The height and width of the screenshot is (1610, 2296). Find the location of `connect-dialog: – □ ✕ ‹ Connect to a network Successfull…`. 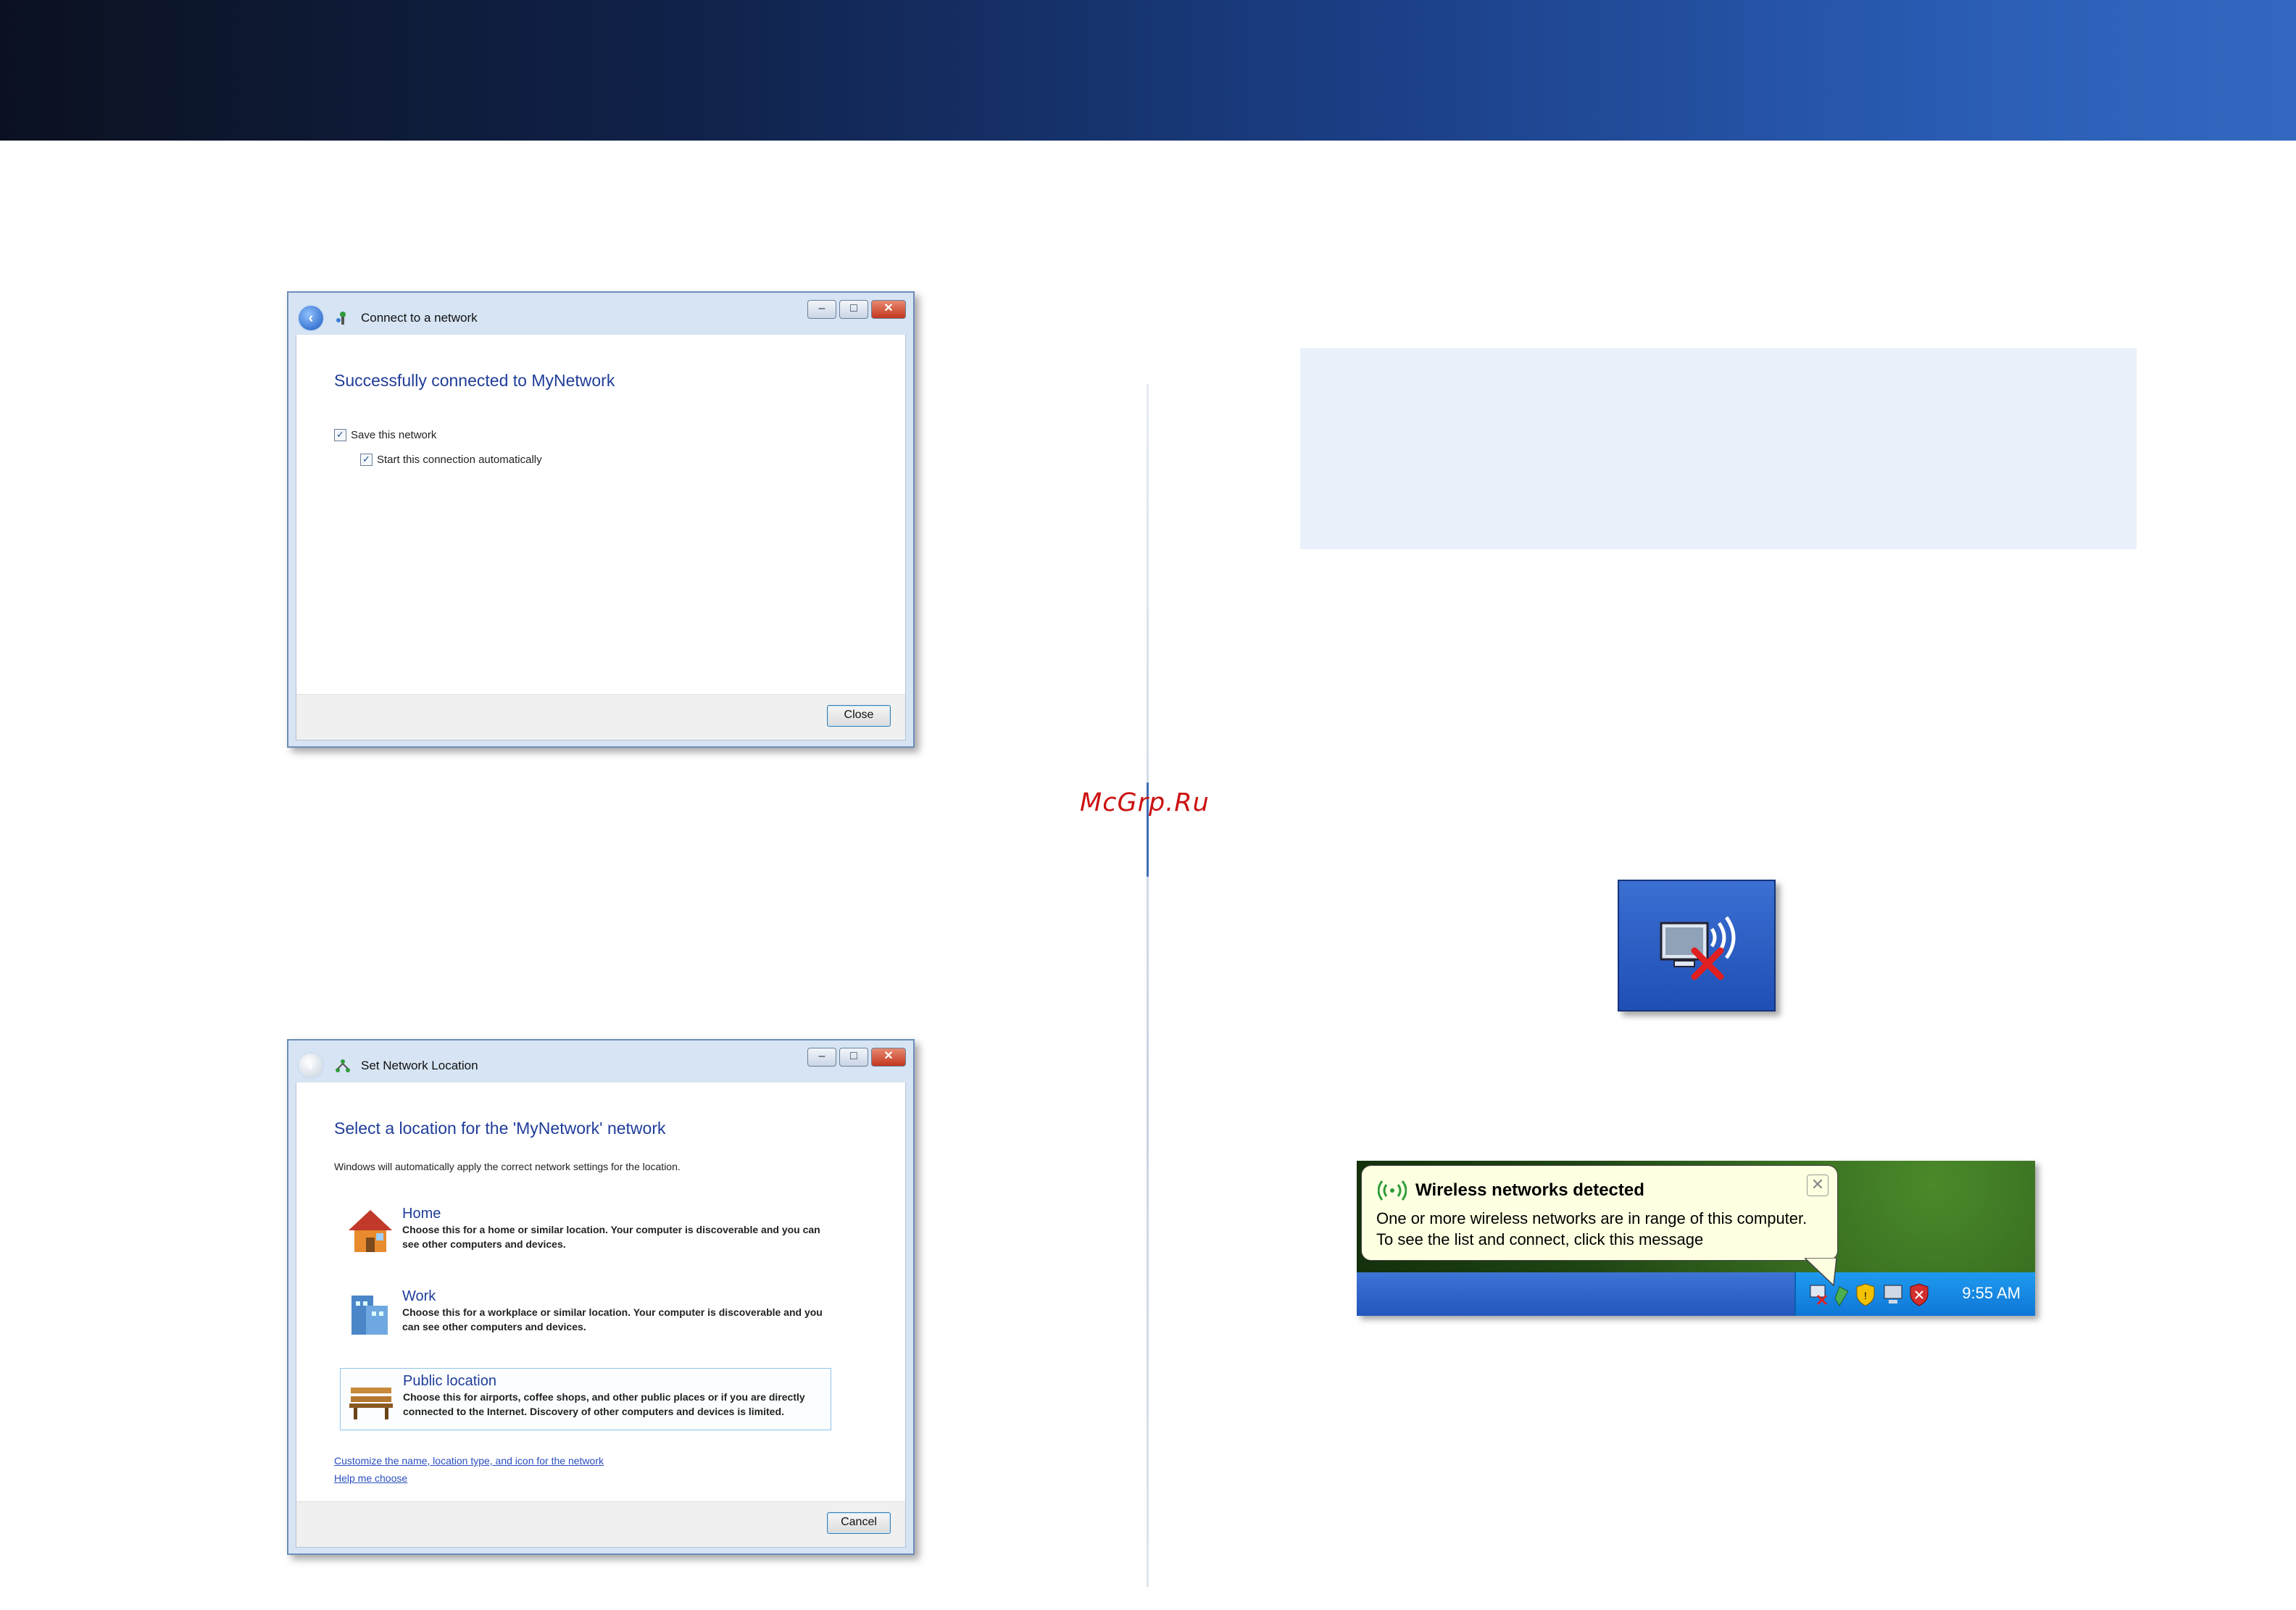

connect-dialog: – □ ✕ ‹ Connect to a network Successfull… is located at coordinates (601, 519).